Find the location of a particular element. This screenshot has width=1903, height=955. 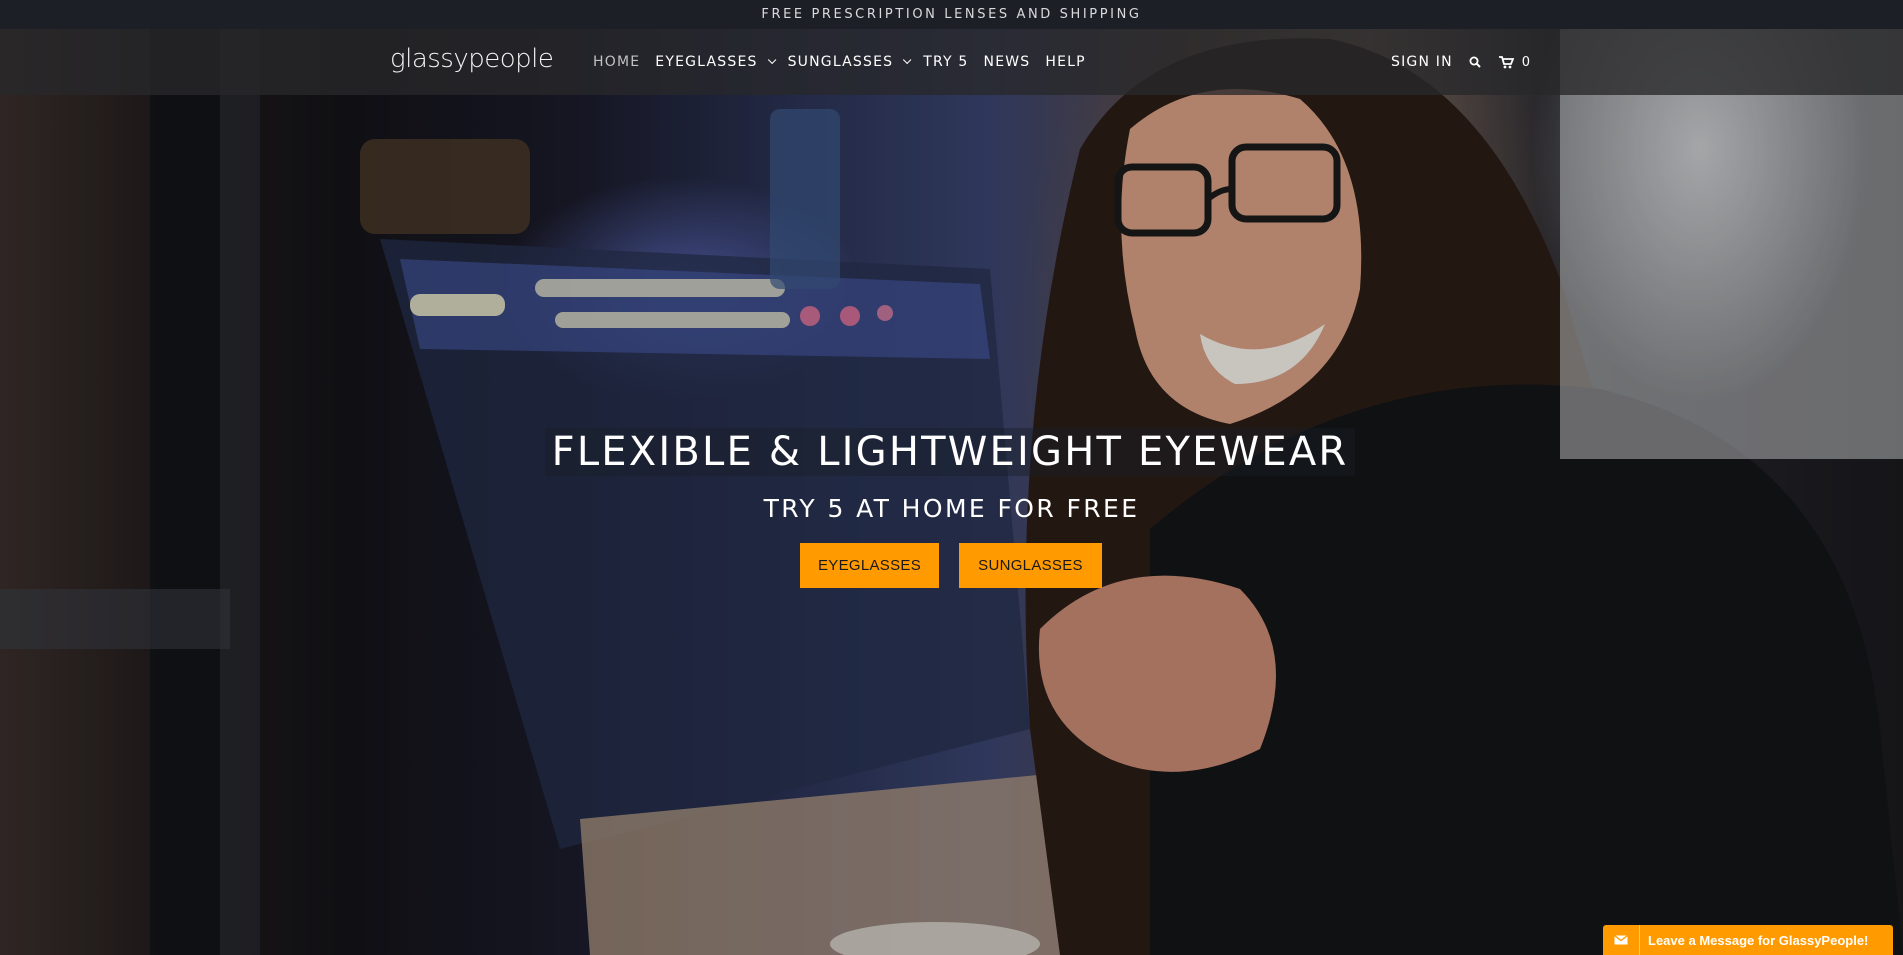

hero-headline-box: FLEXIBLE & LIGHTWEIGHT EYEWEAR is located at coordinates (950, 452).